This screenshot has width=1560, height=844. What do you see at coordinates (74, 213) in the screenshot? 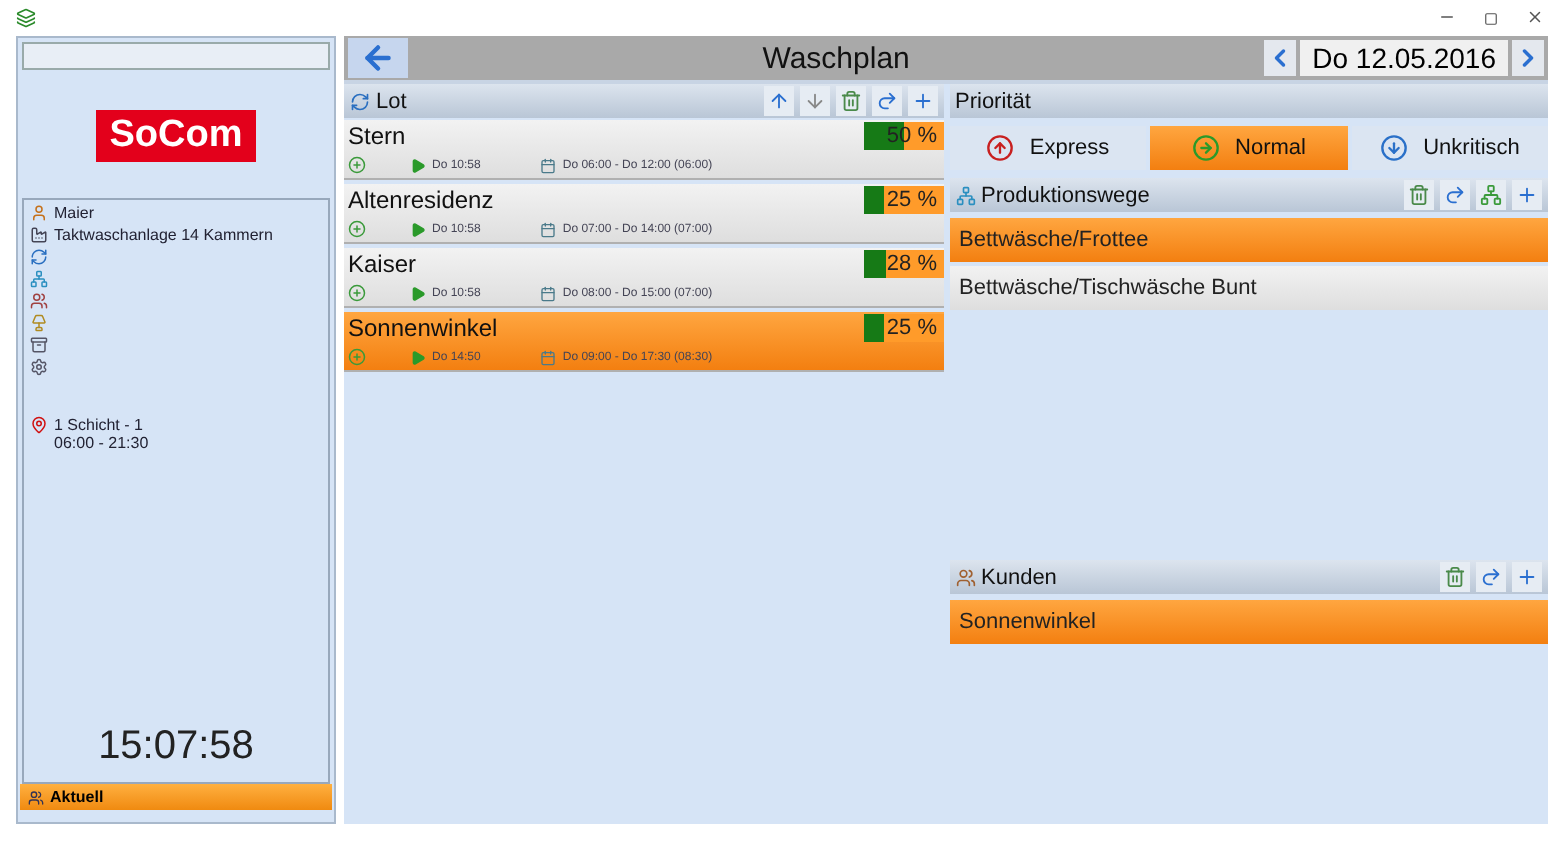
I see `info-text: Maier` at bounding box center [74, 213].